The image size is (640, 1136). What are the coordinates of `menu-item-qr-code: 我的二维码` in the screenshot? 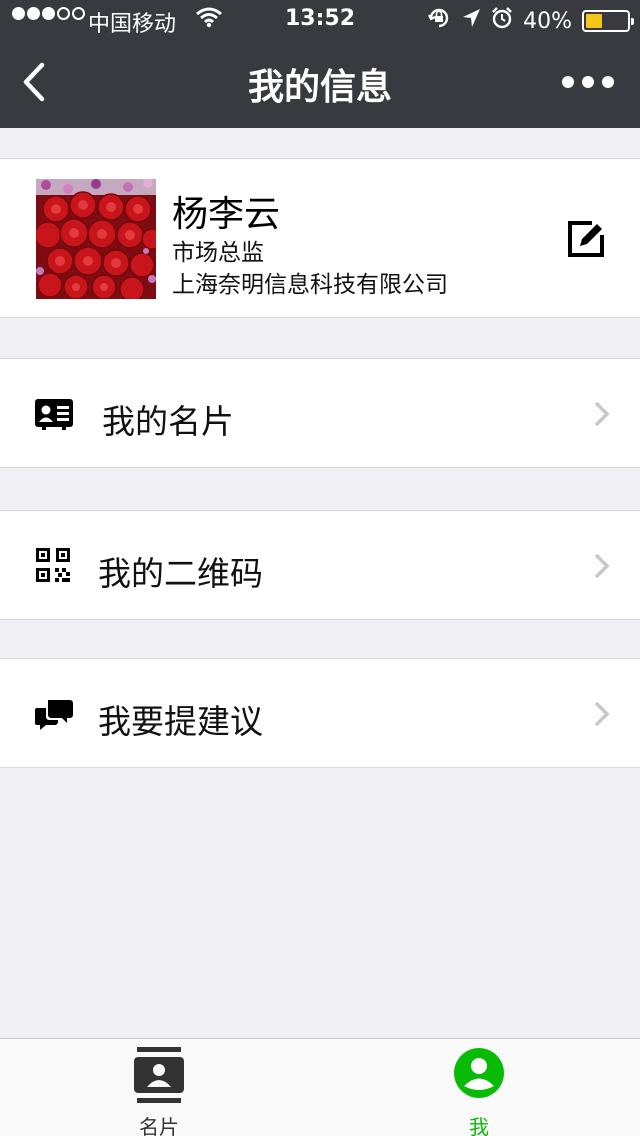 It's located at (320, 565).